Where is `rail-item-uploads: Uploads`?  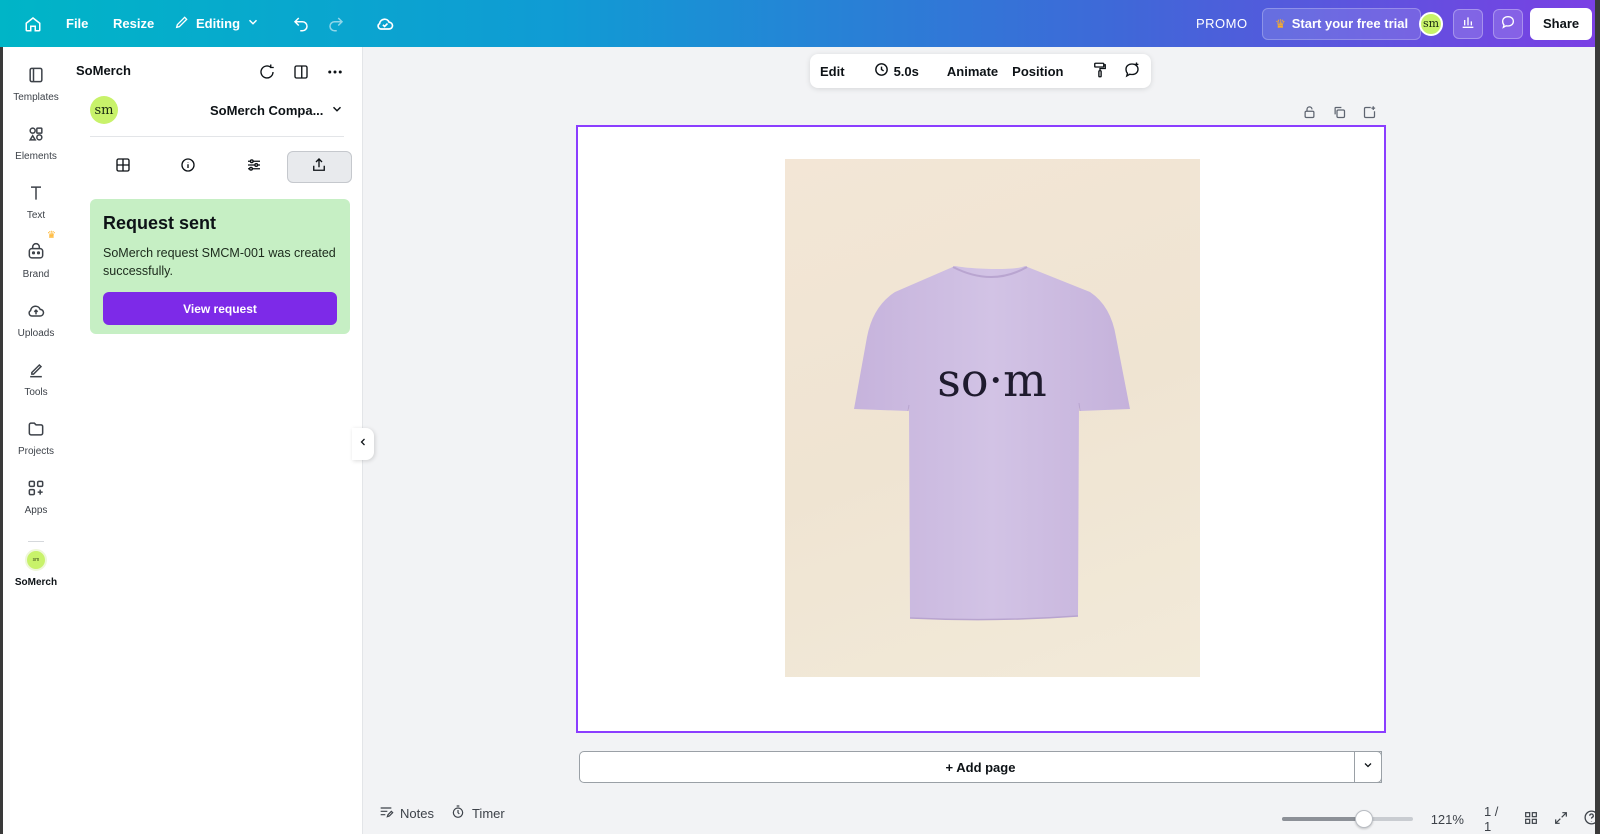 rail-item-uploads: Uploads is located at coordinates (36, 320).